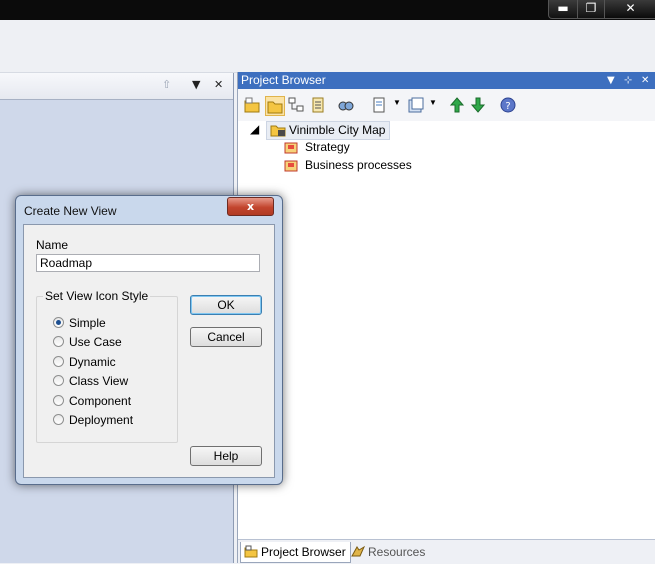 Image resolution: width=655 pixels, height=564 pixels. Describe the element at coordinates (346, 105) in the screenshot. I see `find-icon` at that location.